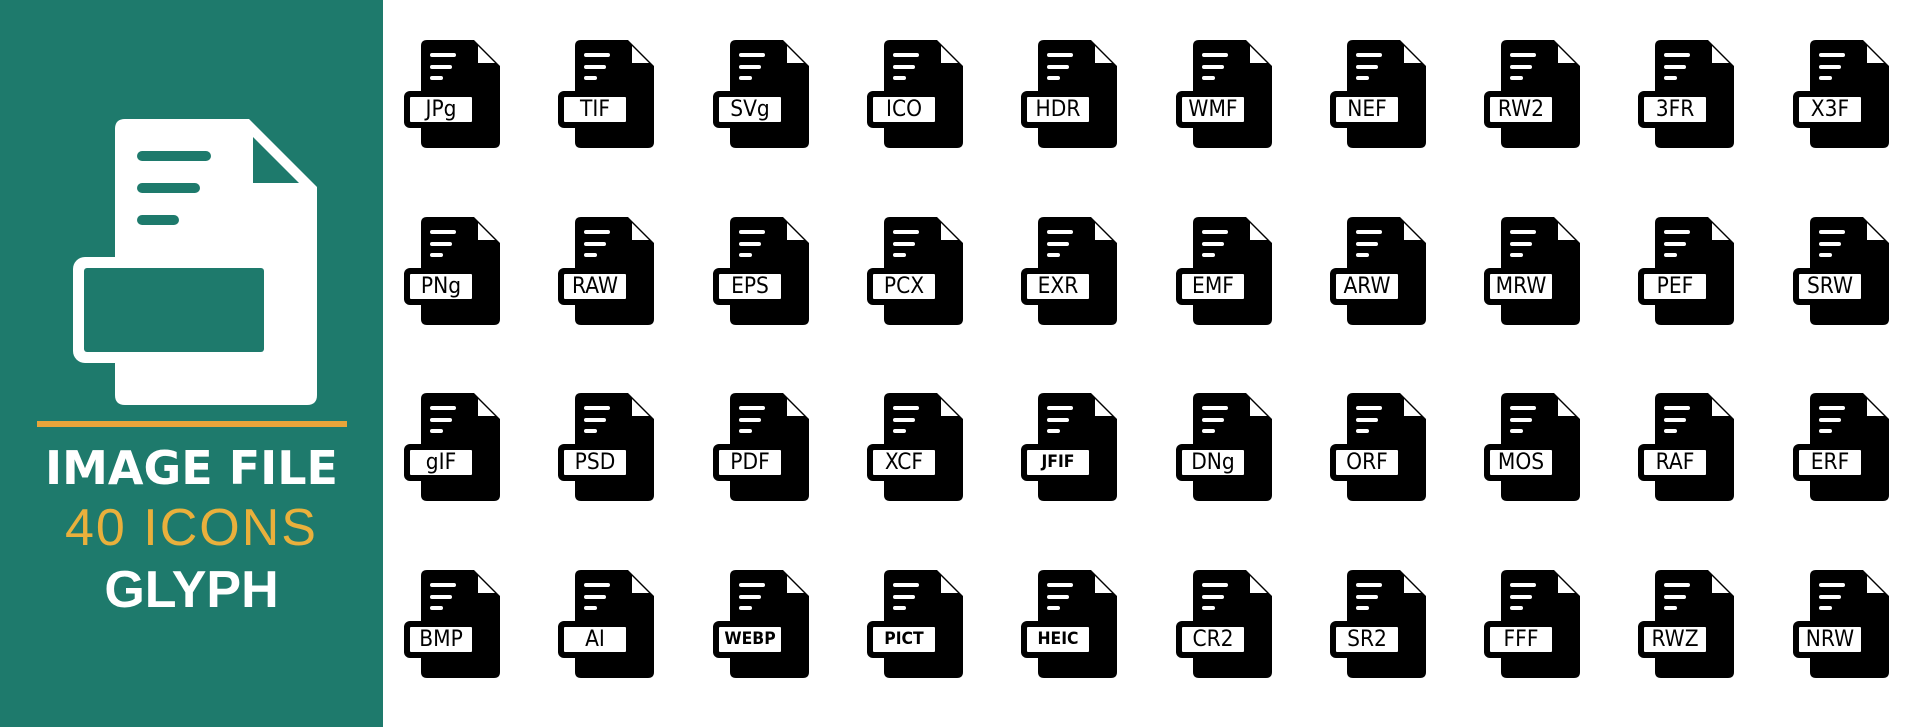  Describe the element at coordinates (595, 462) in the screenshot. I see `file-type-label: PSD` at that location.